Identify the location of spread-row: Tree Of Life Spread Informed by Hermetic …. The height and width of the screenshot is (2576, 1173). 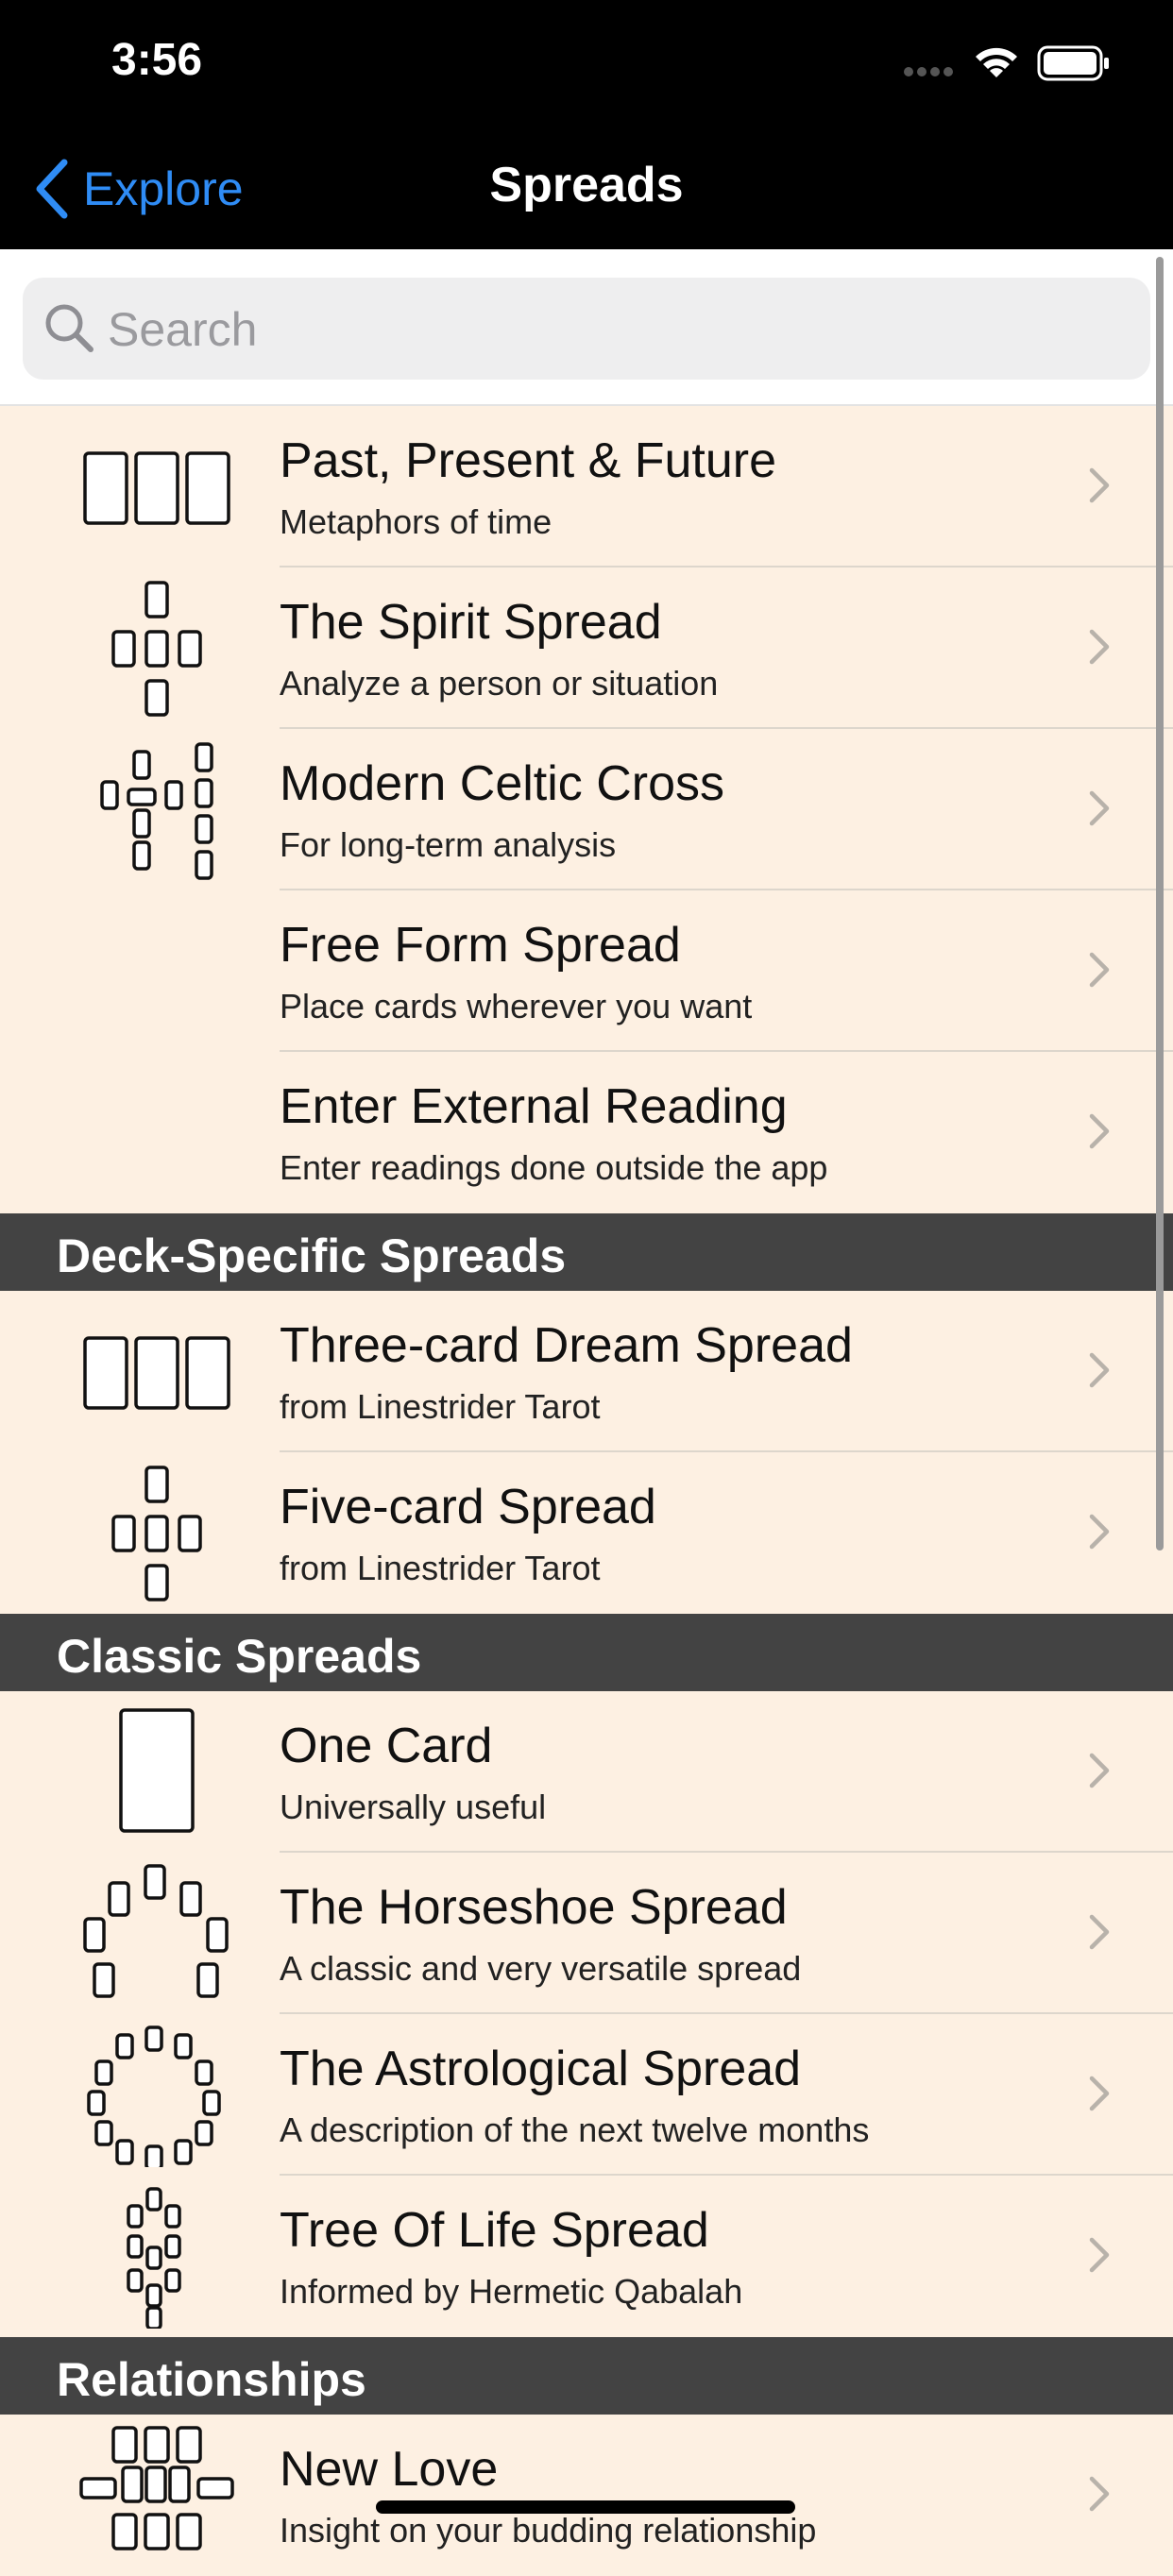
(586, 2256).